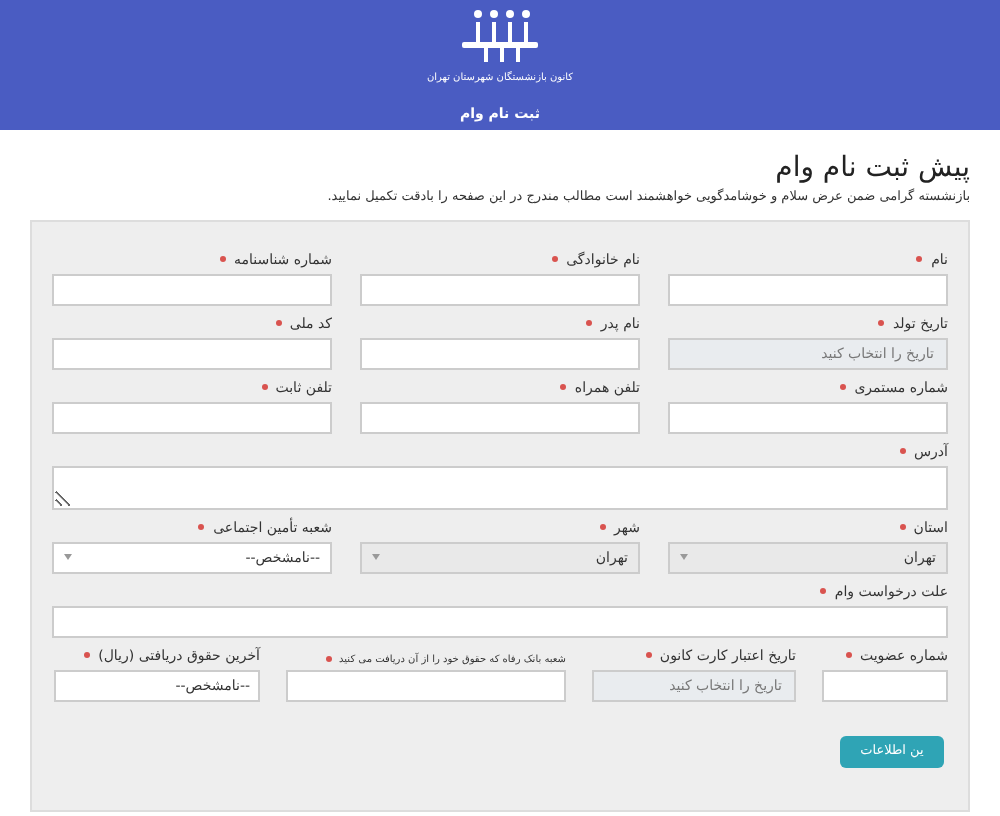  What do you see at coordinates (871, 168) in the screenshot?
I see `form-title: پیش ثبت نام وام` at bounding box center [871, 168].